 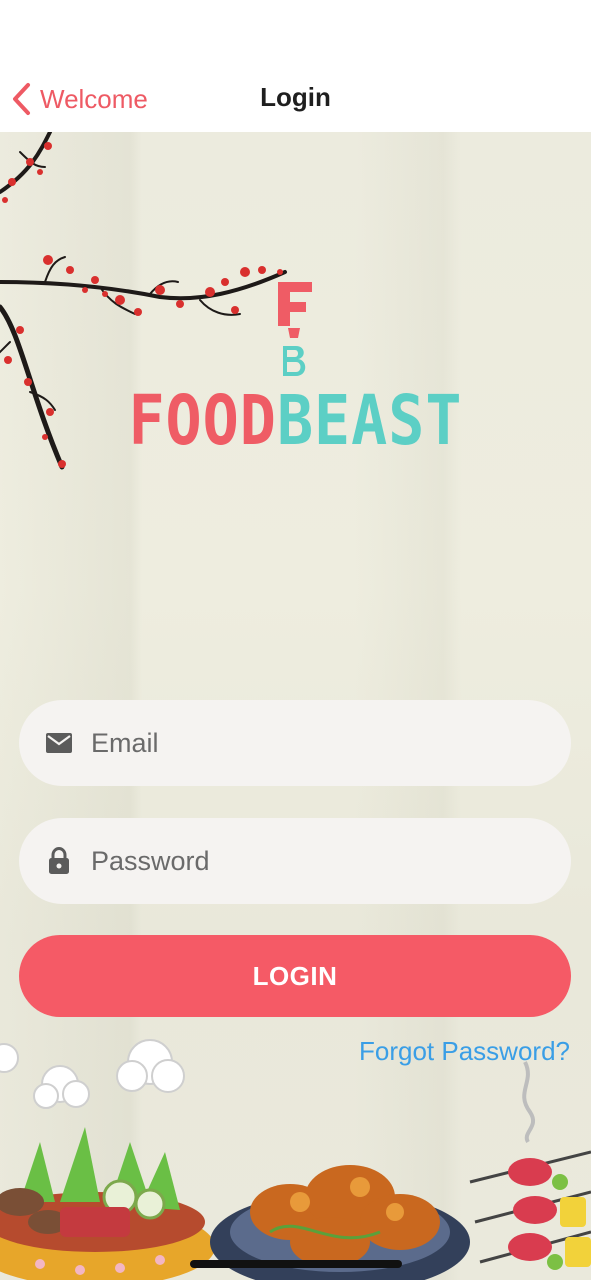 I want to click on app-logo-wordmark: FOODBEAST, so click(x=295, y=421).